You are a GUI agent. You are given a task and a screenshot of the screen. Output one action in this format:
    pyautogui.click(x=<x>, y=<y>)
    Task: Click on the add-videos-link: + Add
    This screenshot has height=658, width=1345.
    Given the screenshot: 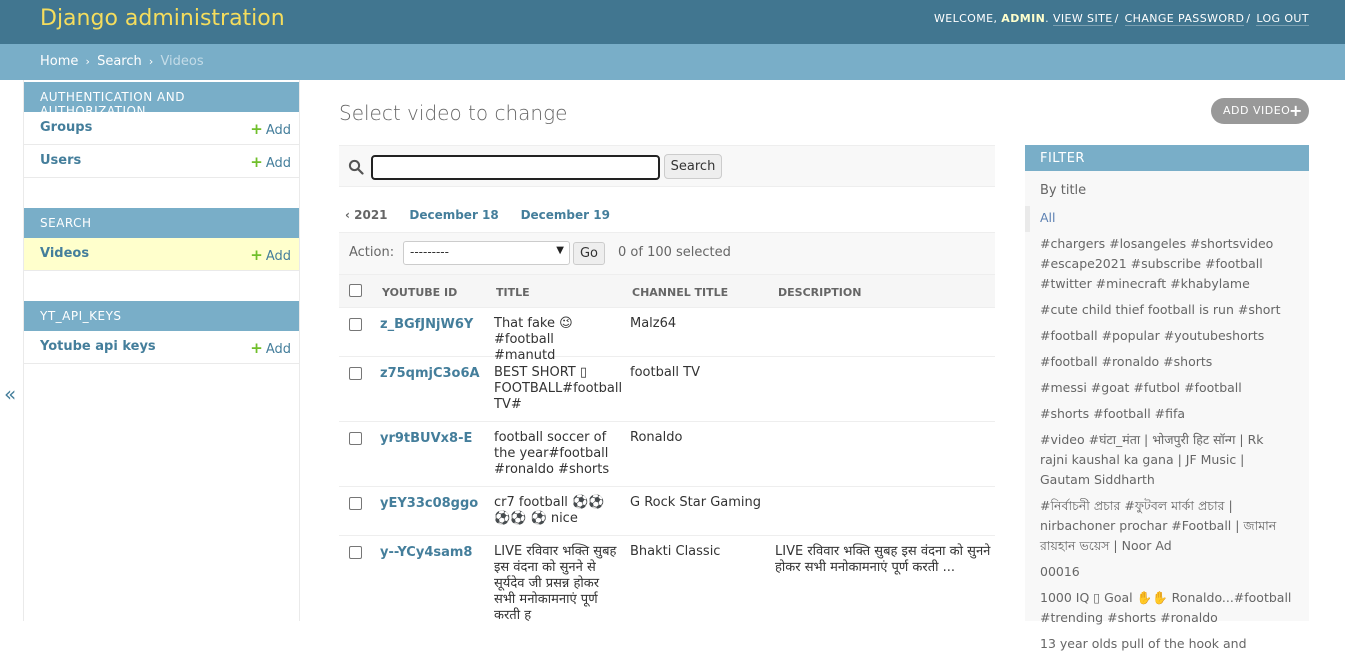 What is the action you would take?
    pyautogui.click(x=270, y=255)
    